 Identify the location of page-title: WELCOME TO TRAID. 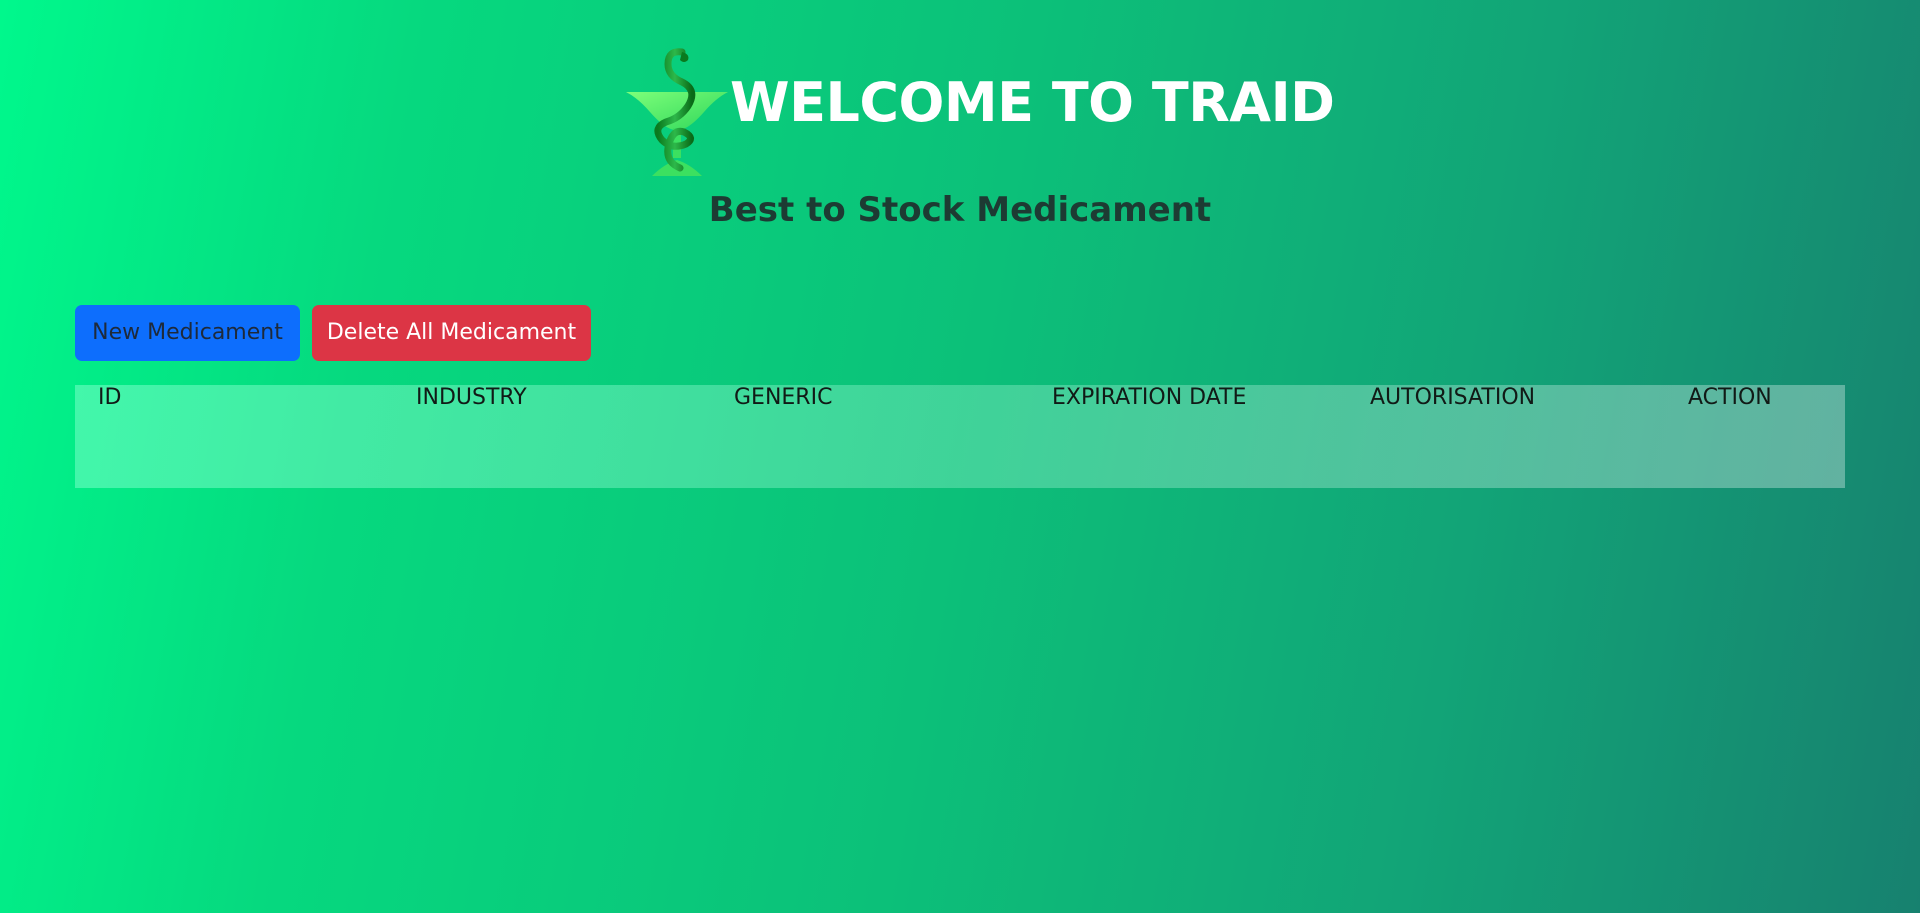
(1032, 102).